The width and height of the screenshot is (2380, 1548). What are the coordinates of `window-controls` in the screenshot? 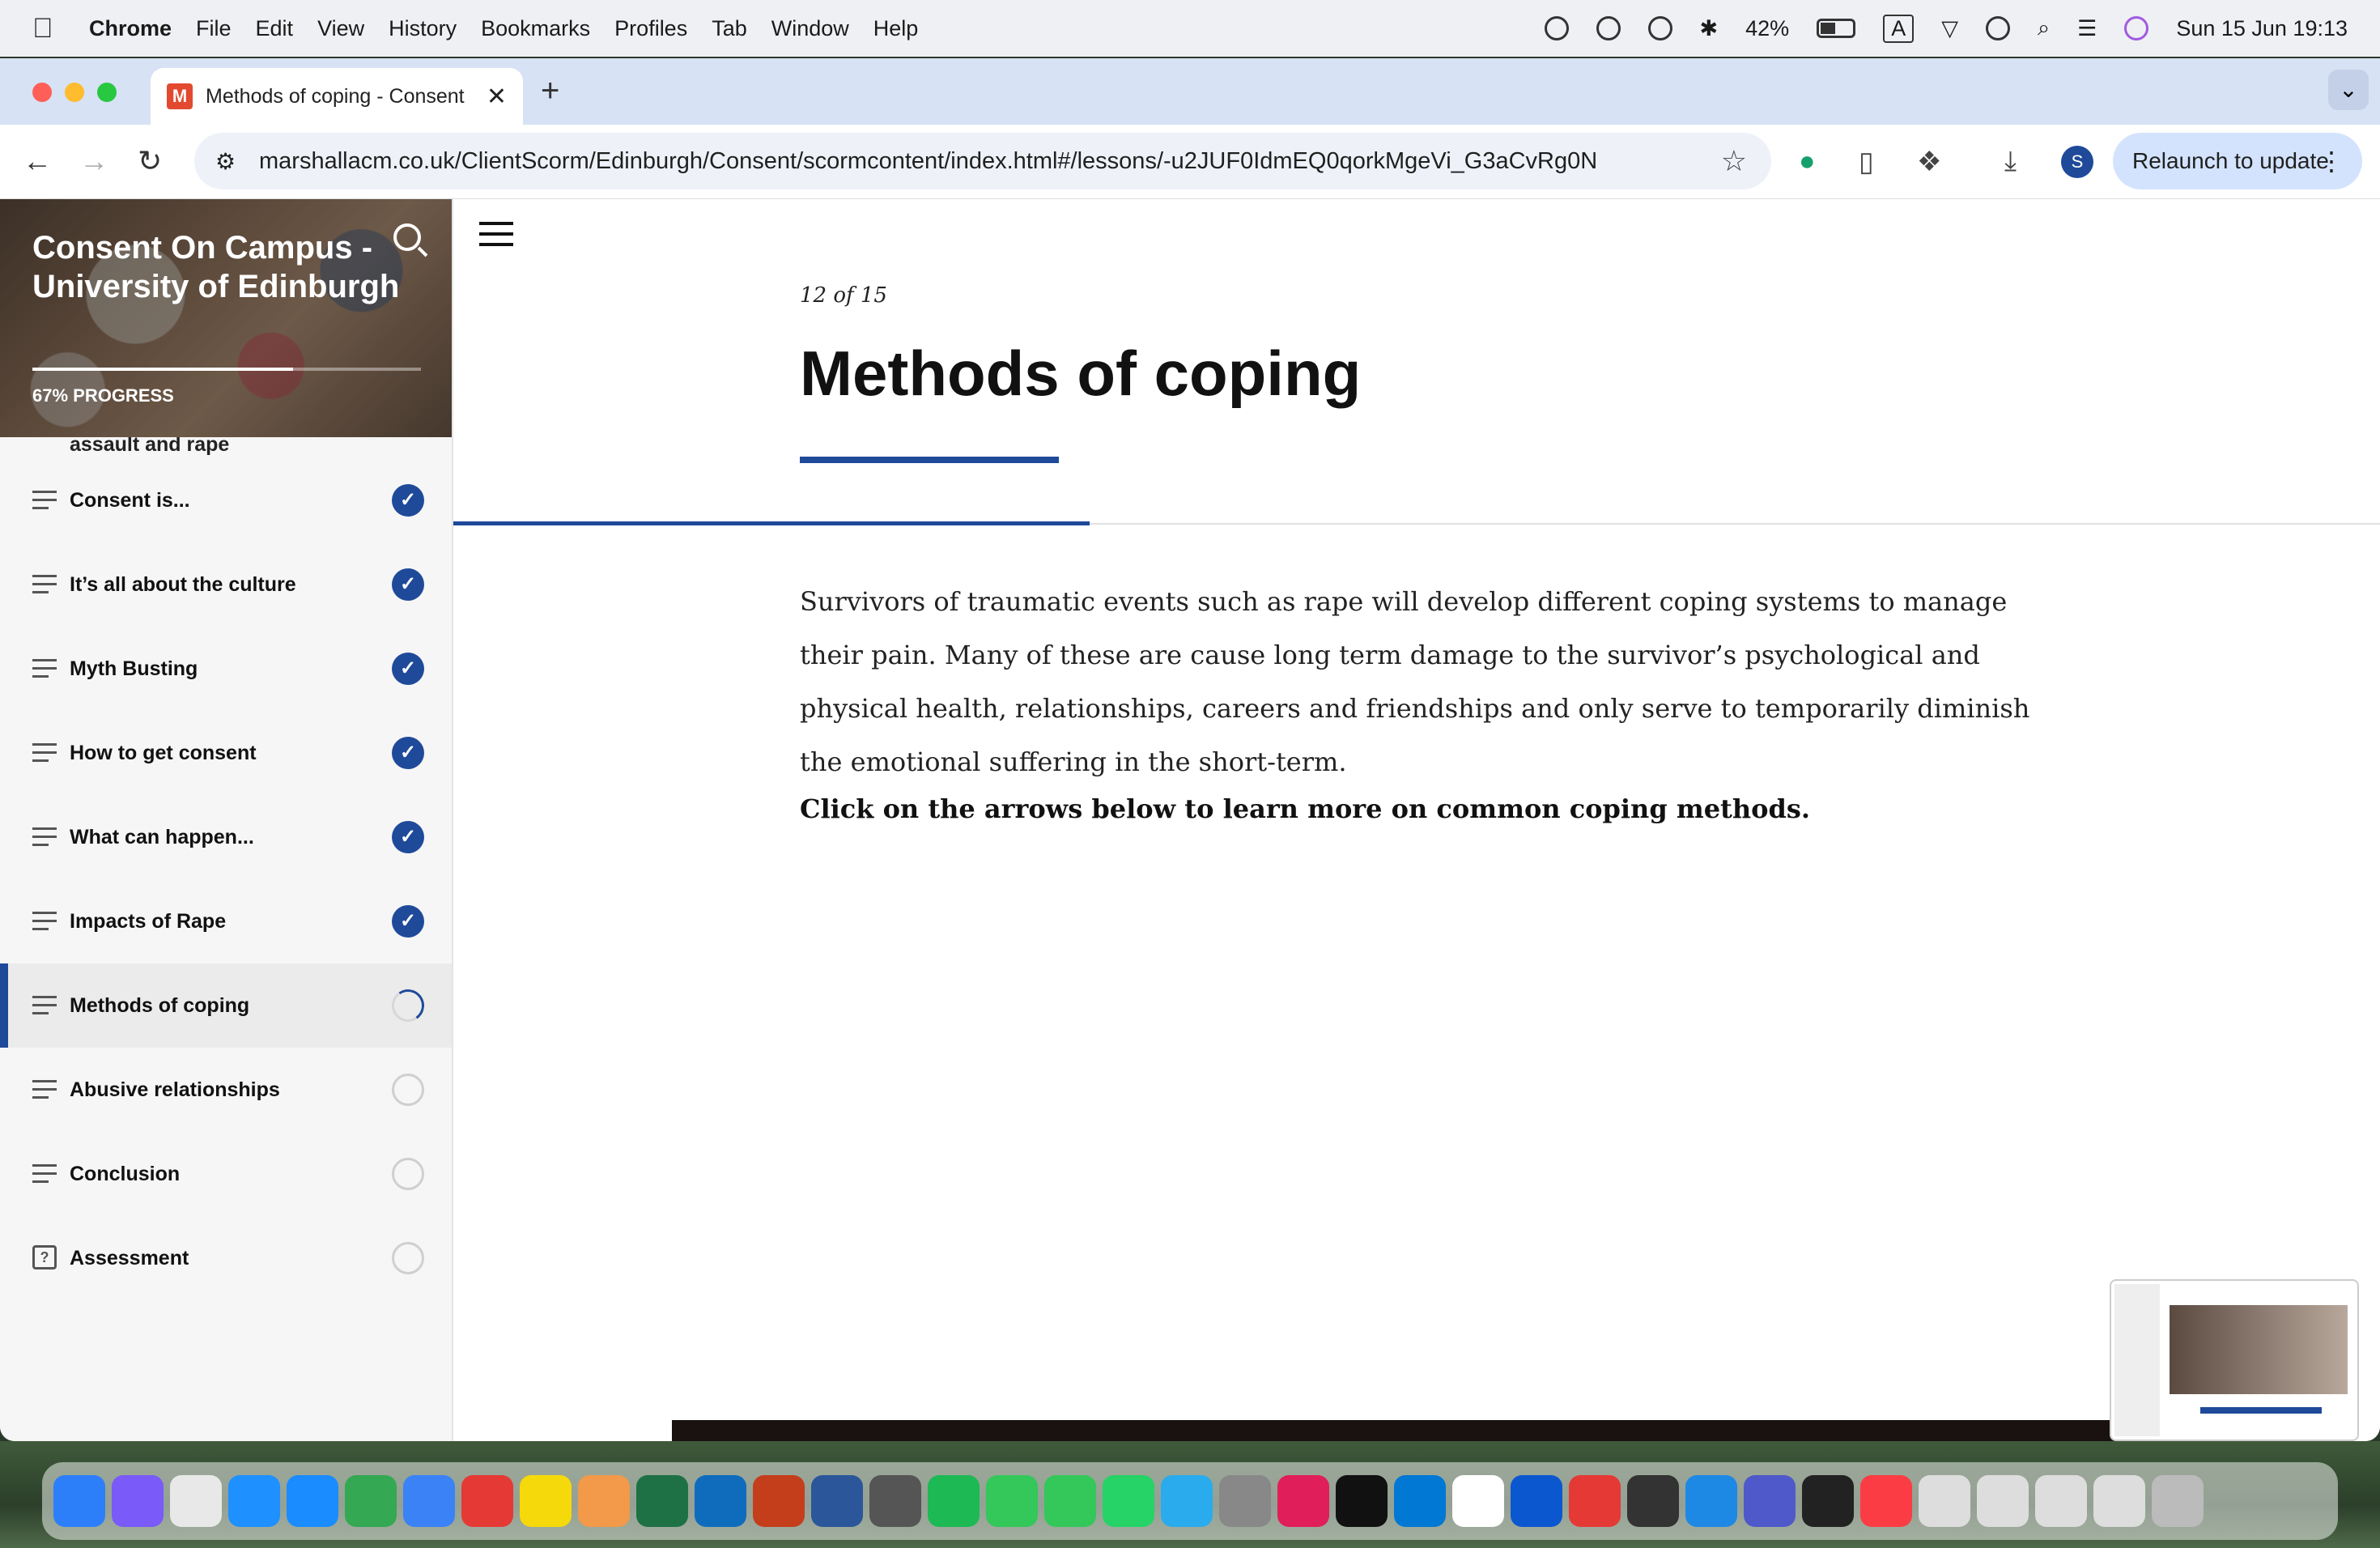 It's located at (74, 92).